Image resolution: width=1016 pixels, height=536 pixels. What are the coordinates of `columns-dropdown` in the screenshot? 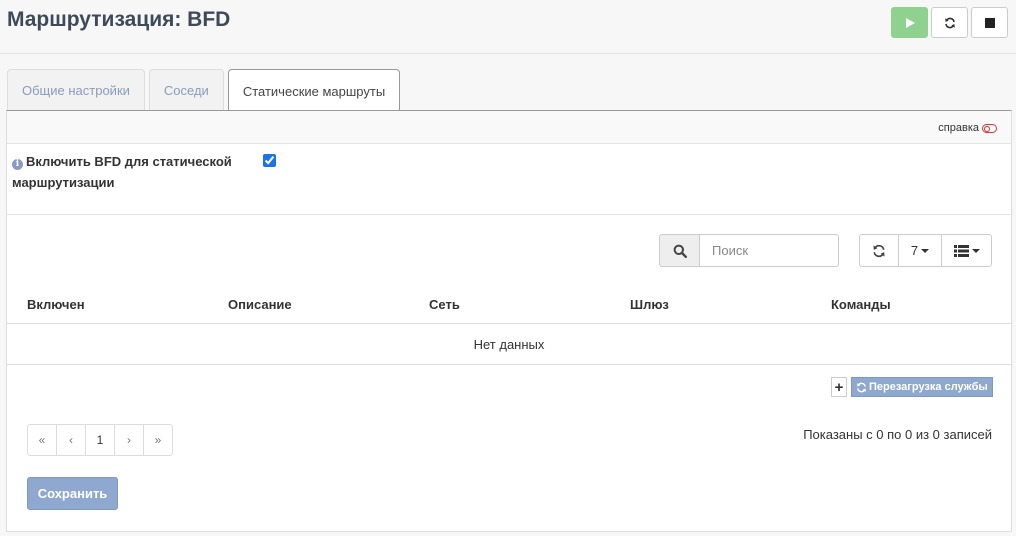 It's located at (967, 250).